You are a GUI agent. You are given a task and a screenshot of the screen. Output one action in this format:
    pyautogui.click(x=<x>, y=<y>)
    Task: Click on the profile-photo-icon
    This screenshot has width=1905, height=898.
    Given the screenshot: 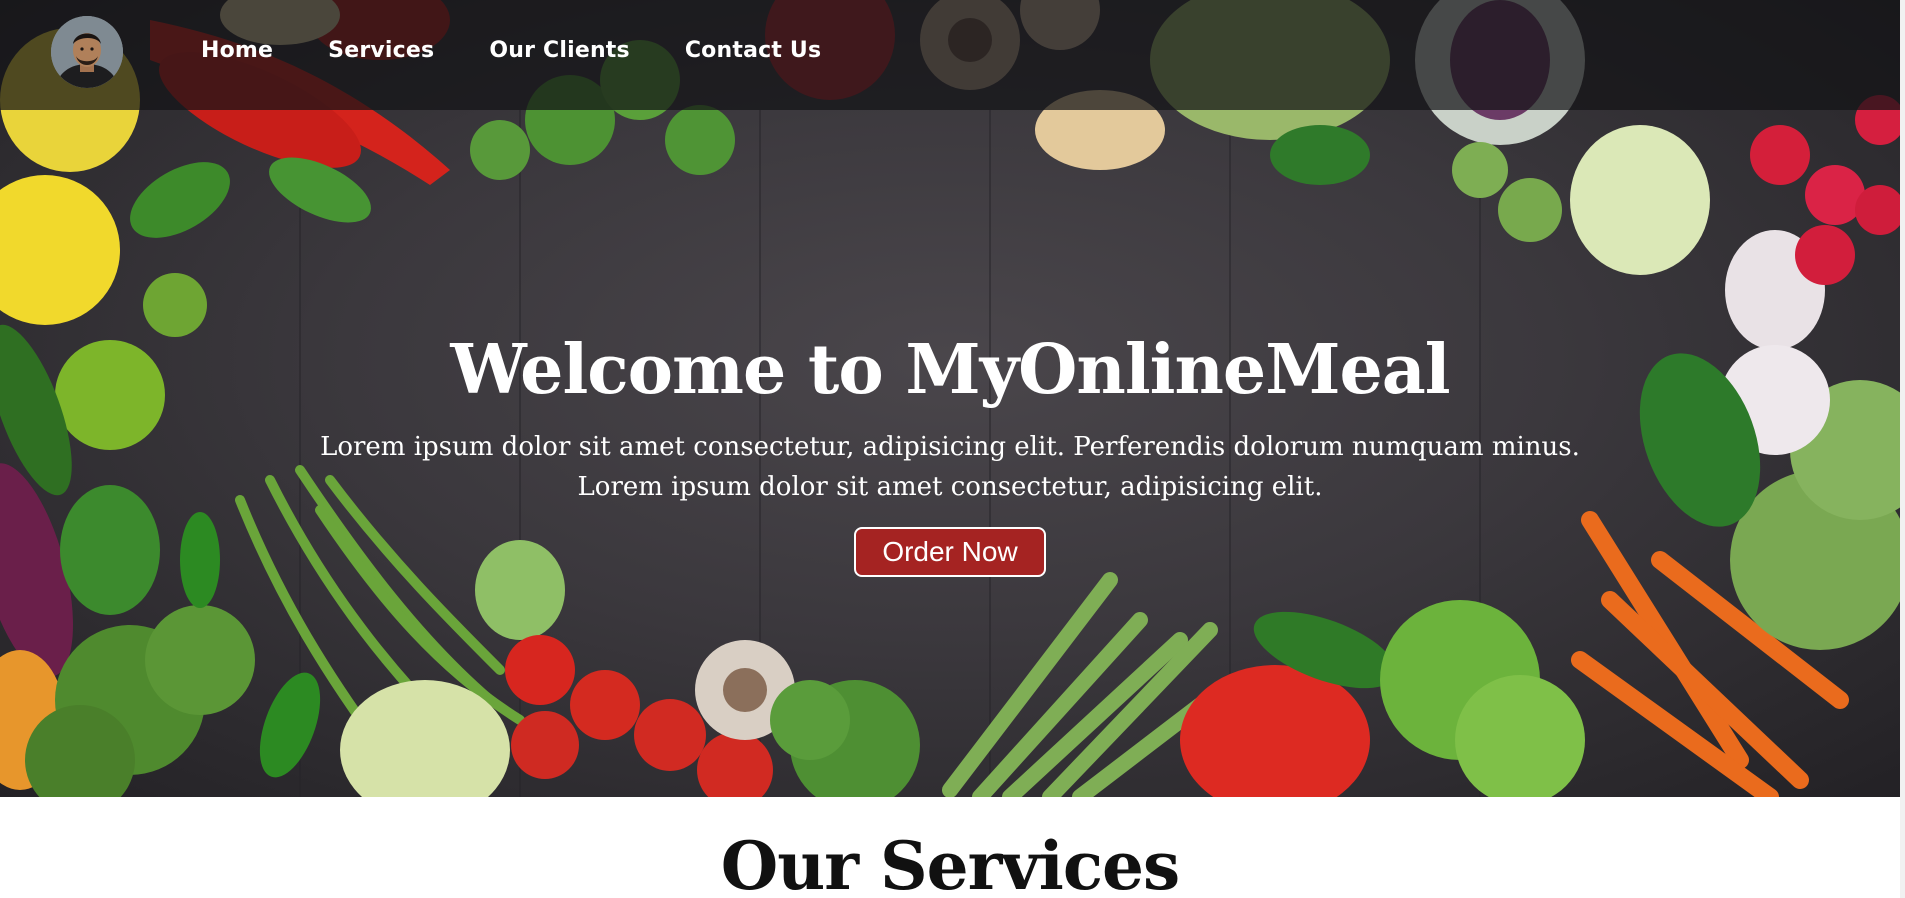 What is the action you would take?
    pyautogui.click(x=87, y=52)
    